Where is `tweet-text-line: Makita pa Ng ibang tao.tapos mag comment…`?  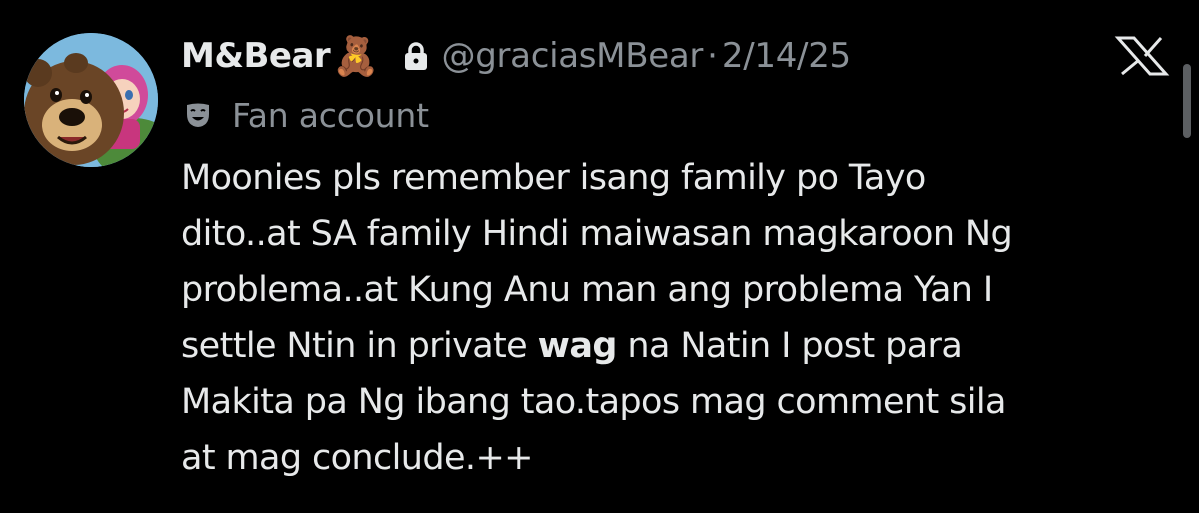 tweet-text-line: Makita pa Ng ibang tao.tapos mag comment… is located at coordinates (593, 402).